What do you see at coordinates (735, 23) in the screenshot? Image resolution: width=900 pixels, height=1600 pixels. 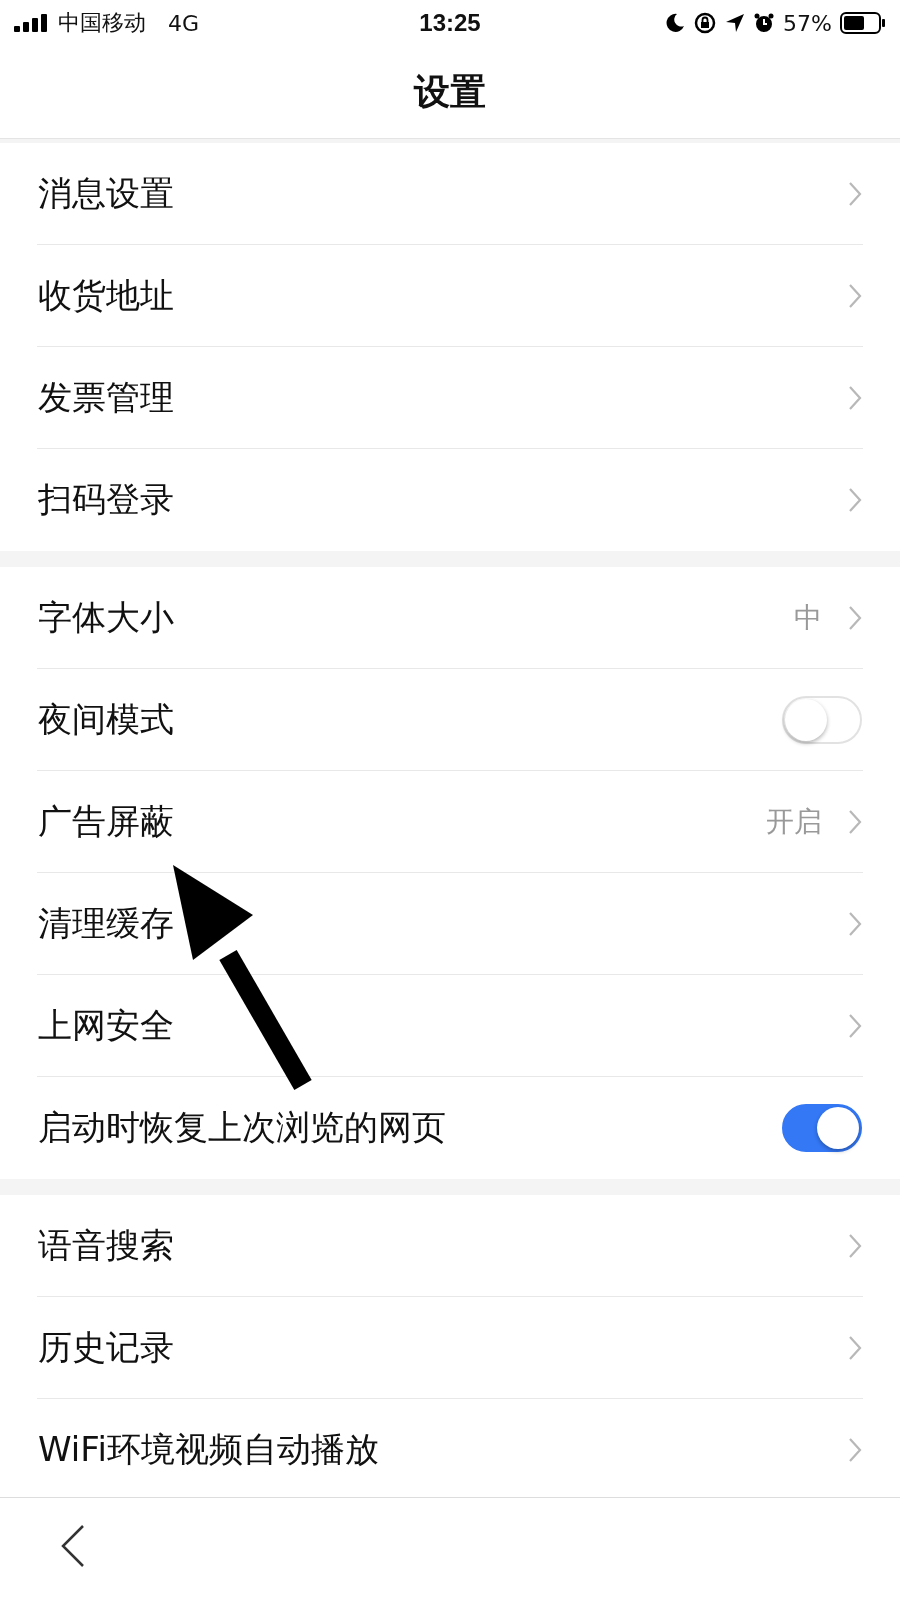 I see `location-icon` at bounding box center [735, 23].